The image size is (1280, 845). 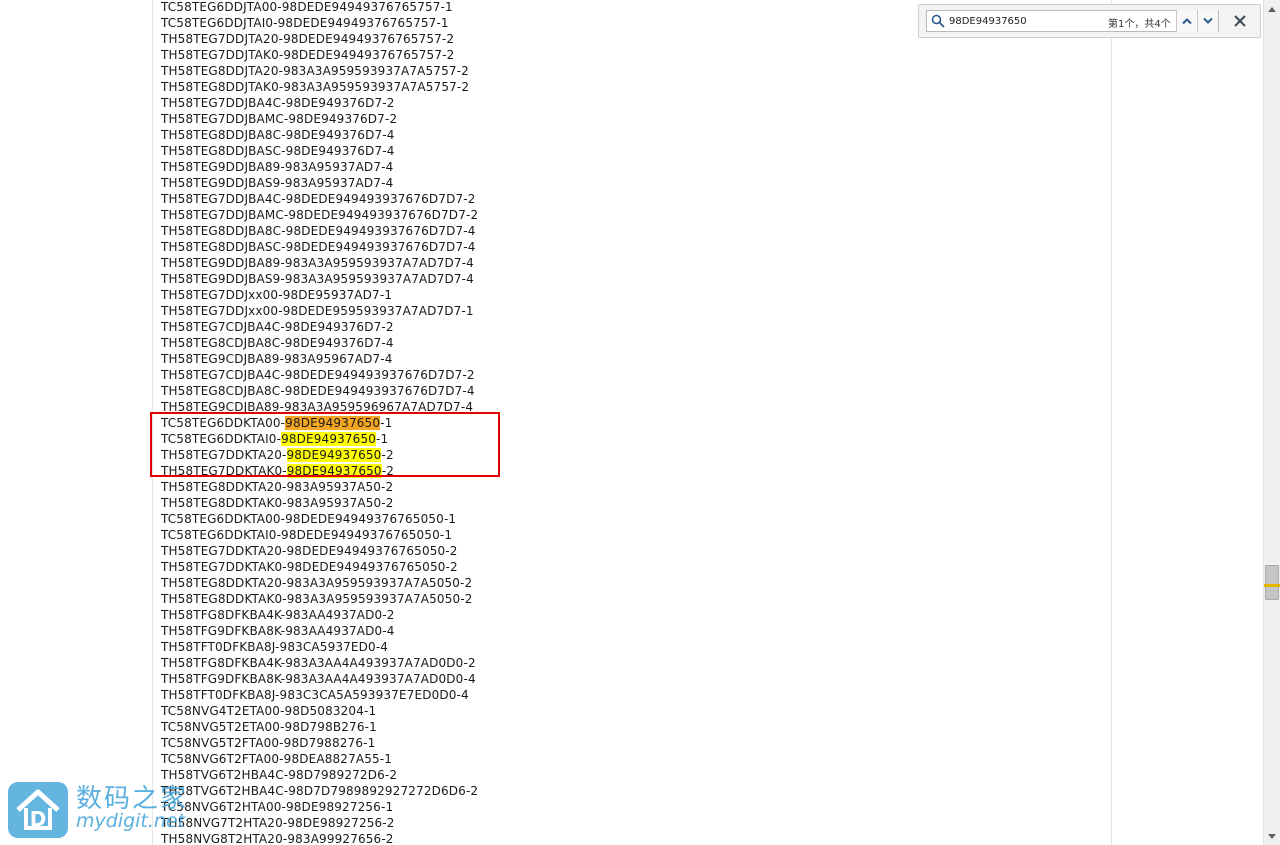 What do you see at coordinates (421, 151) in the screenshot?
I see `text-line: TH58TEG8DDJBASC-98DE949376D7-4` at bounding box center [421, 151].